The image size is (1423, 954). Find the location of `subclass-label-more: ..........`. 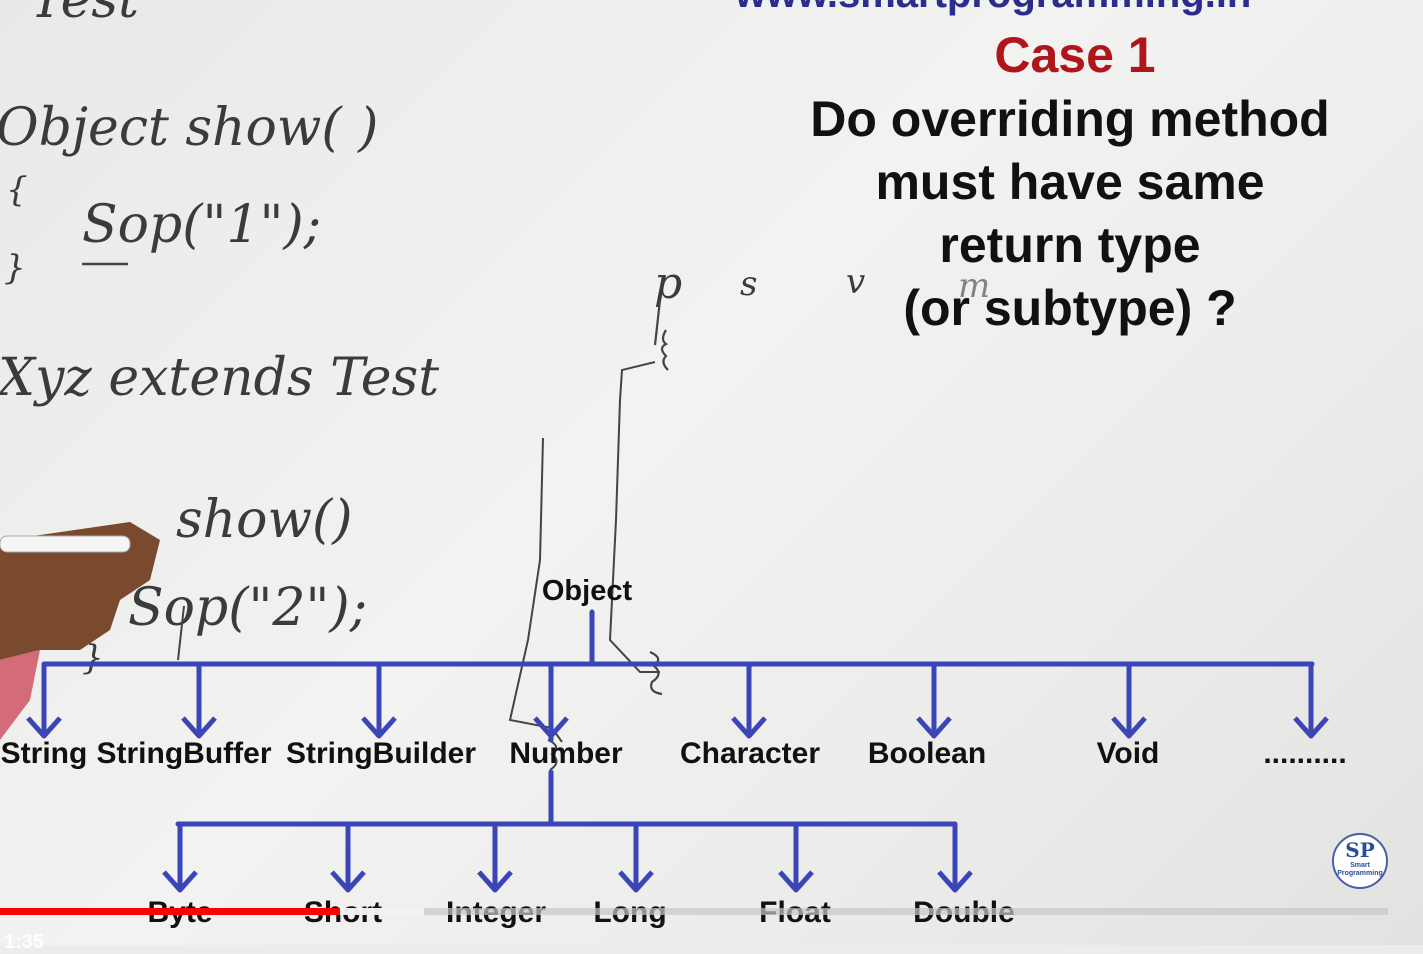

subclass-label-more: .......... is located at coordinates (1305, 753).